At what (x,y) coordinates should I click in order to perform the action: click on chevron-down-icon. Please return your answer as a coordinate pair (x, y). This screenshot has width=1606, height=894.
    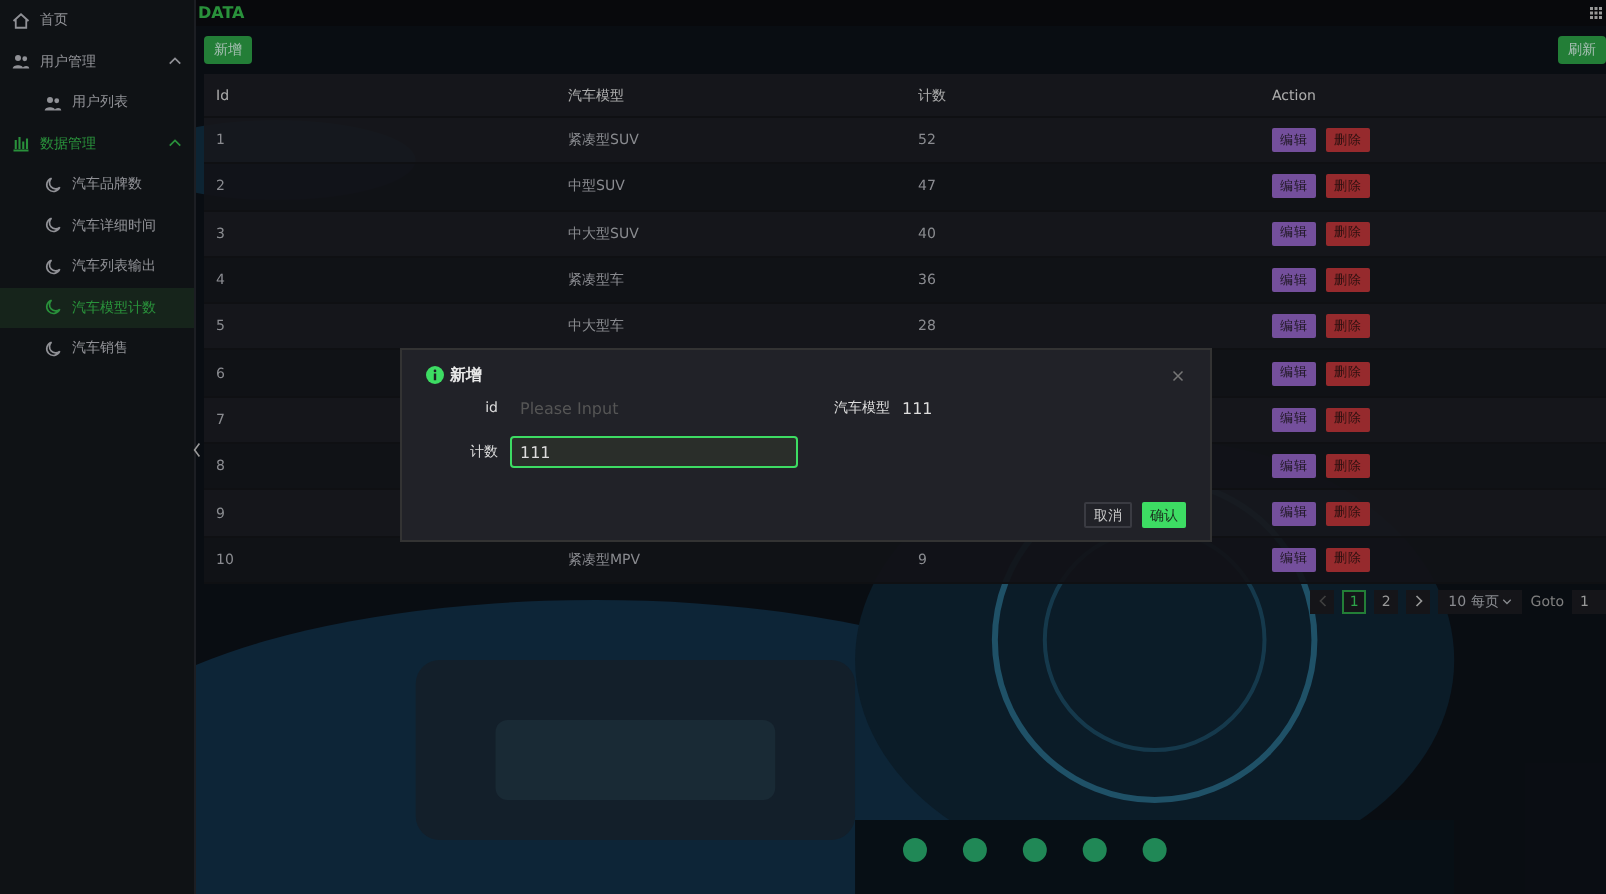
    Looking at the image, I should click on (1507, 601).